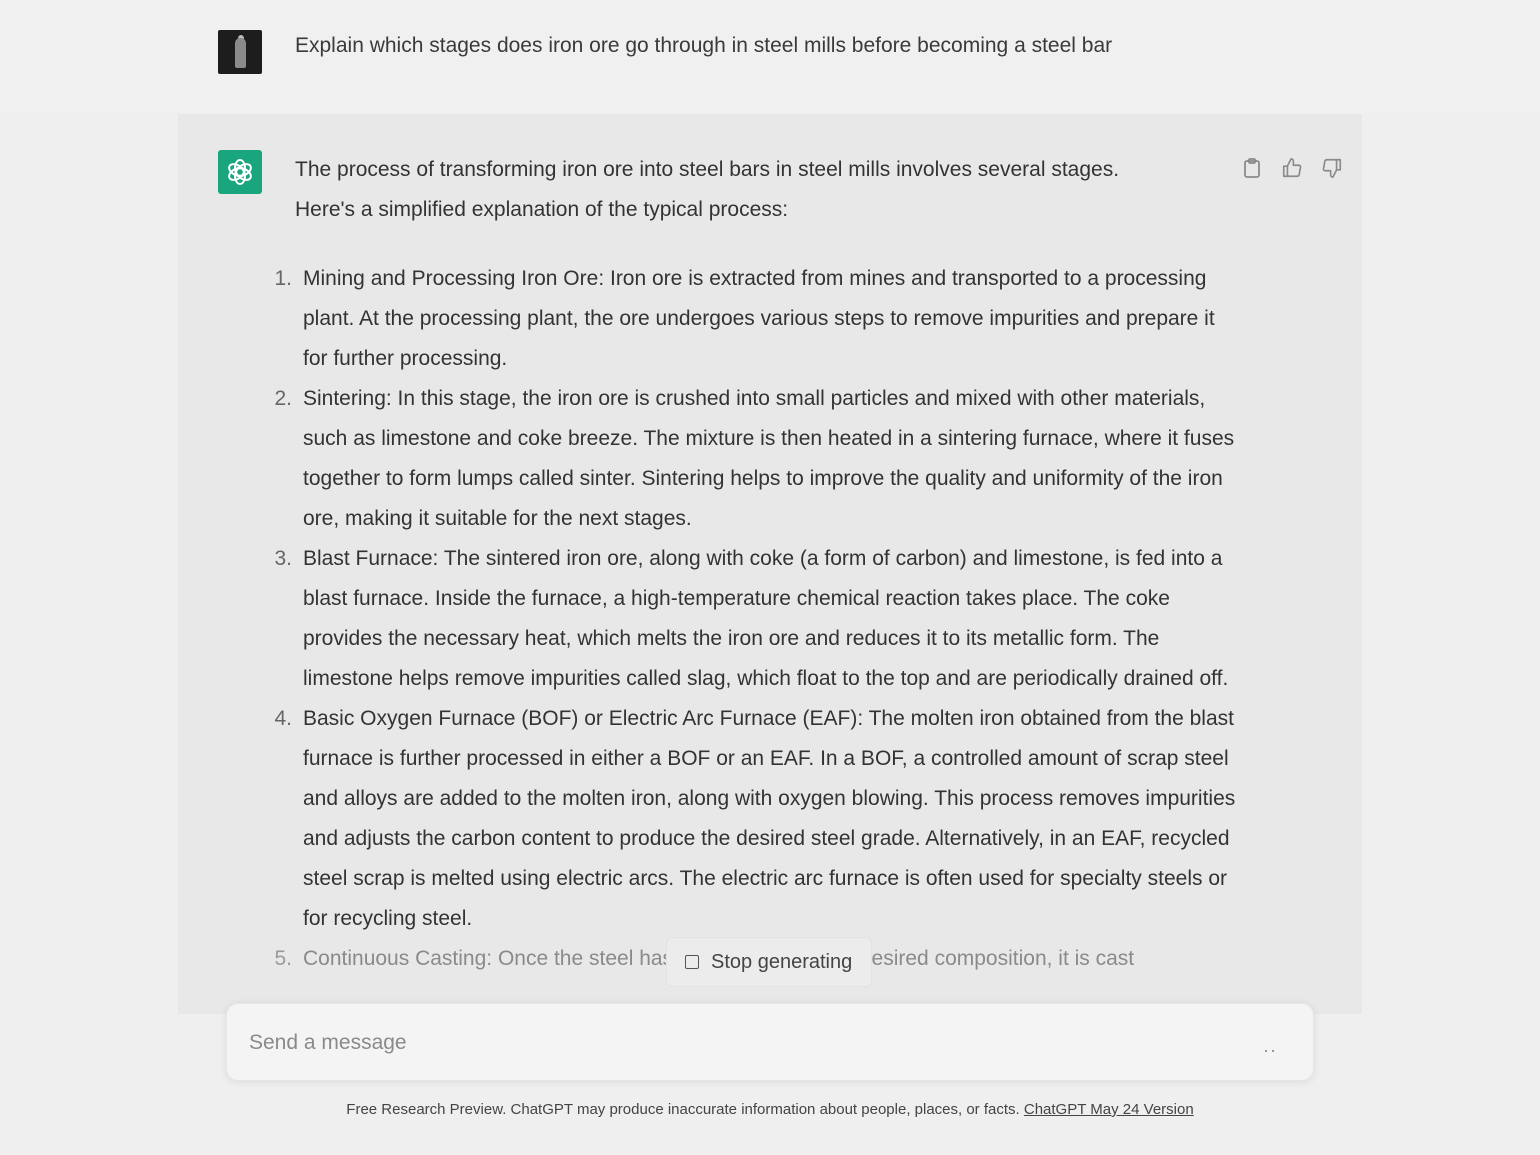  Describe the element at coordinates (240, 52) in the screenshot. I see `user-avatar` at that location.